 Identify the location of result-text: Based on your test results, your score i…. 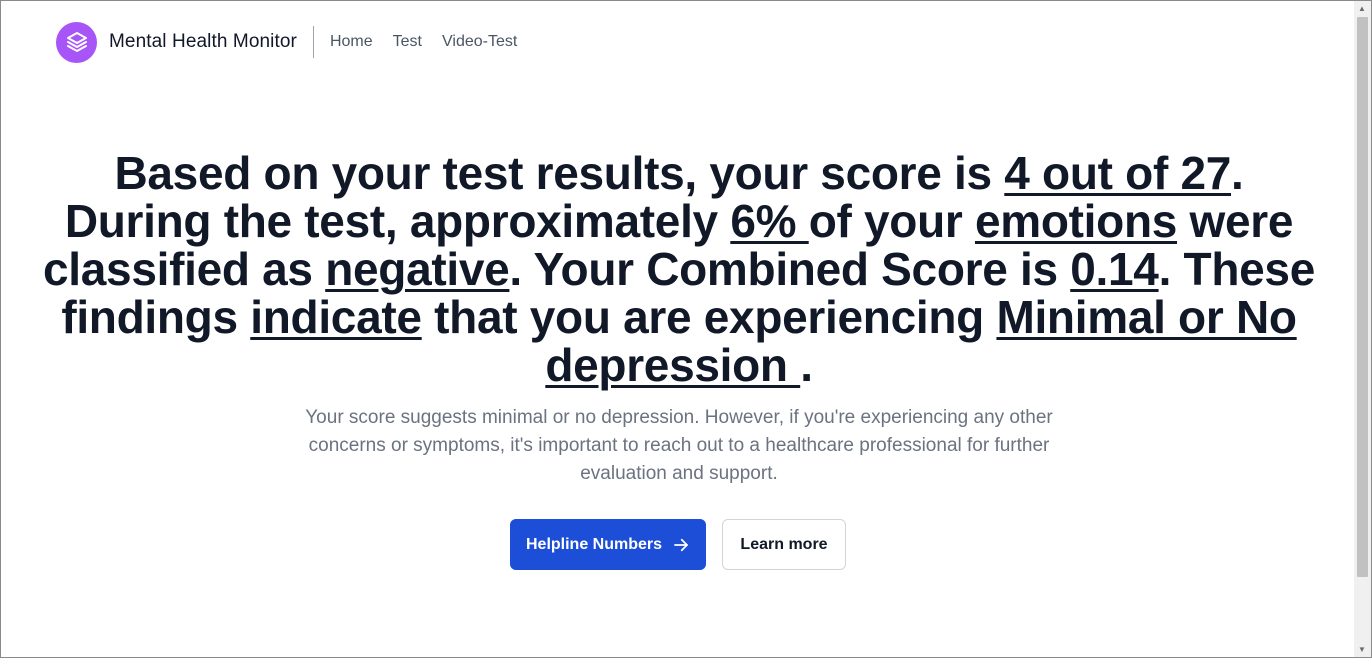
(559, 173).